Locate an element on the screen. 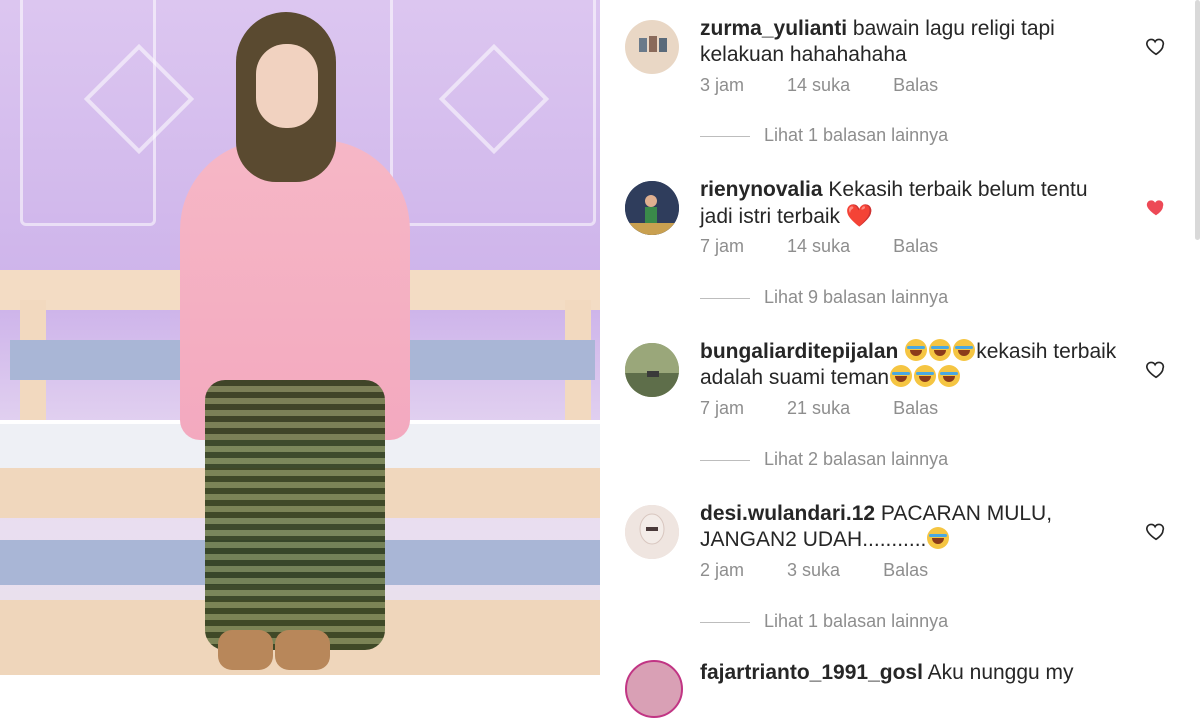 The height and width of the screenshot is (718, 1200). liked-heart-icon is located at coordinates (1156, 207).